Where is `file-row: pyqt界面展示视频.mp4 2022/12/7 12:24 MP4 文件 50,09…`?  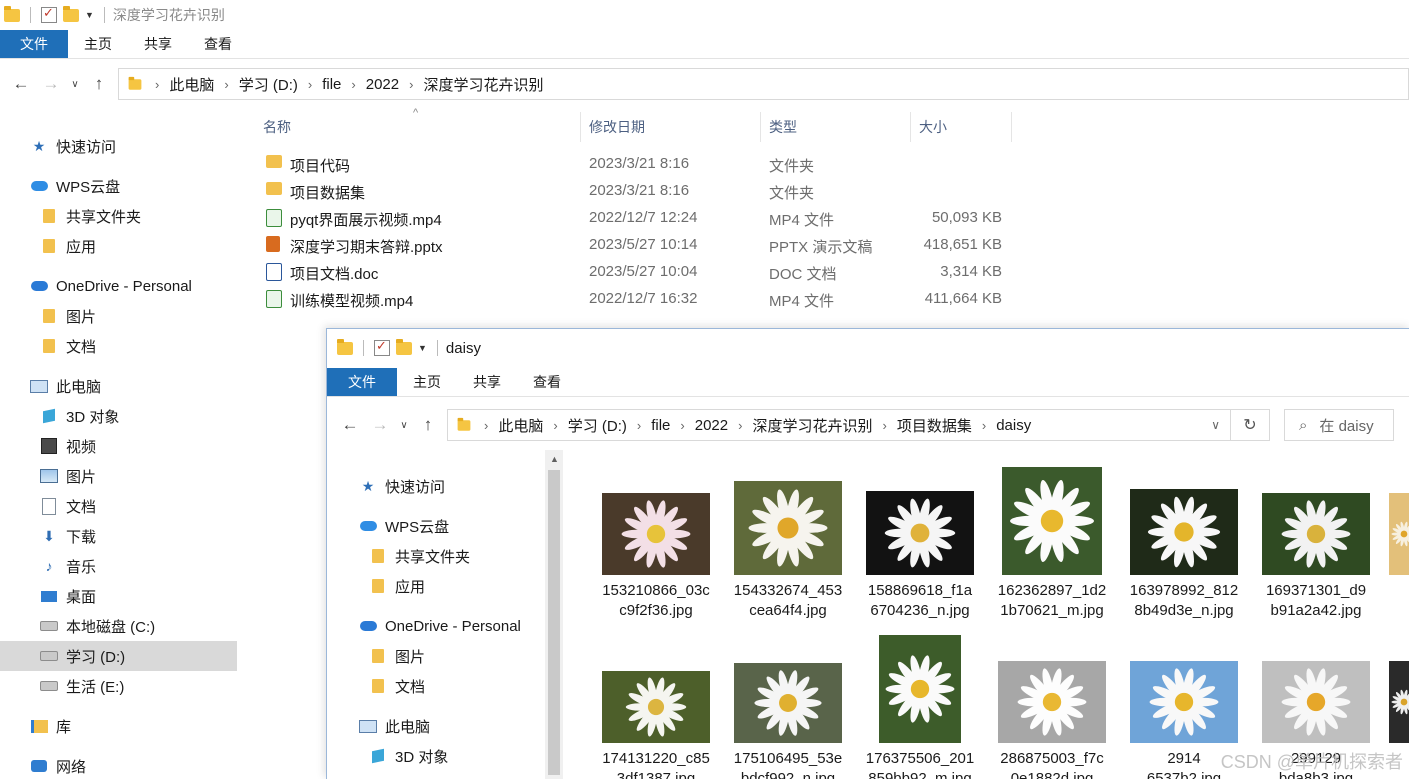
file-row: pyqt界面展示视频.mp4 2022/12/7 12:24 MP4 文件 50,09… is located at coordinates (642, 218).